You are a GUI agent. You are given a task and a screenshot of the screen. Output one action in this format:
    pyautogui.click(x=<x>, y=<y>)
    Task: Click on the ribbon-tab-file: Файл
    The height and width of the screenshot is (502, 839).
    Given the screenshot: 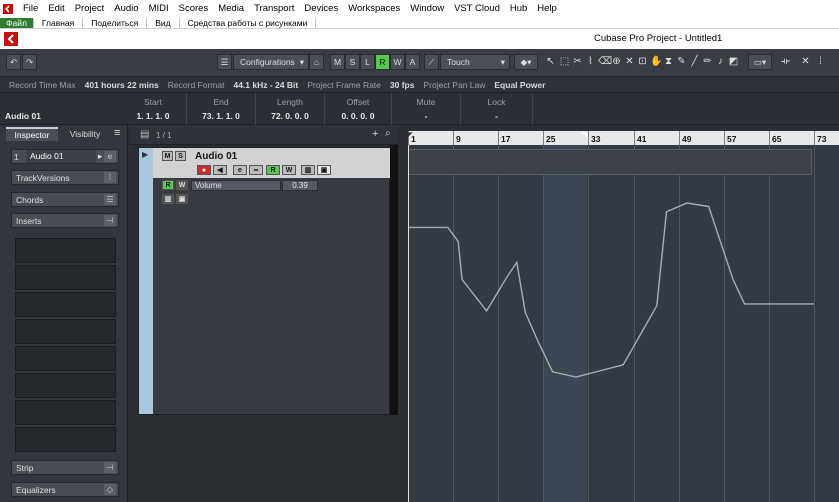 What is the action you would take?
    pyautogui.click(x=17, y=22)
    